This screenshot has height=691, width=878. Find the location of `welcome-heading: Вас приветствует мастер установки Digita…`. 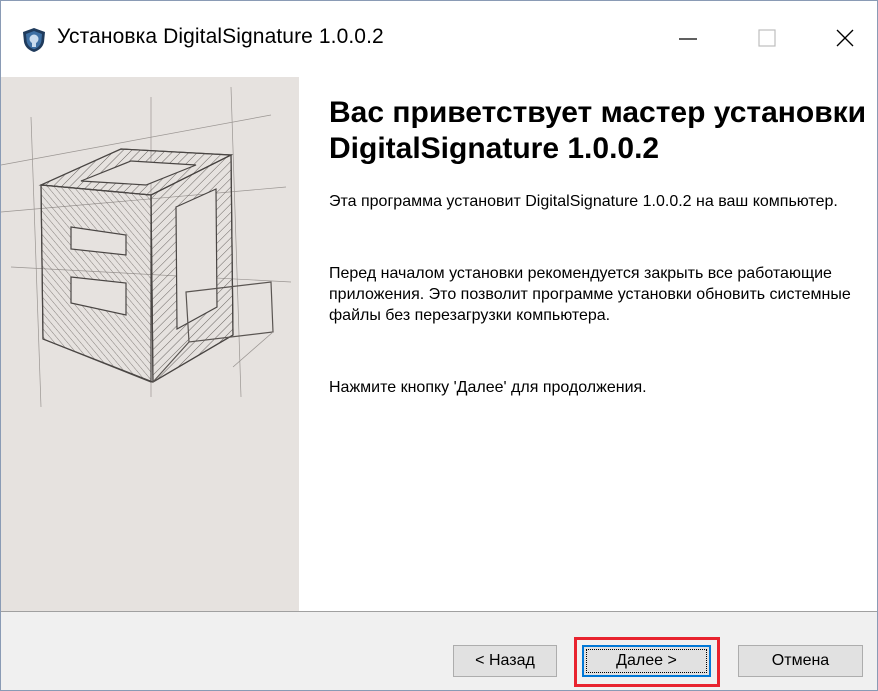

welcome-heading: Вас приветствует мастер установки Digita… is located at coordinates (598, 130).